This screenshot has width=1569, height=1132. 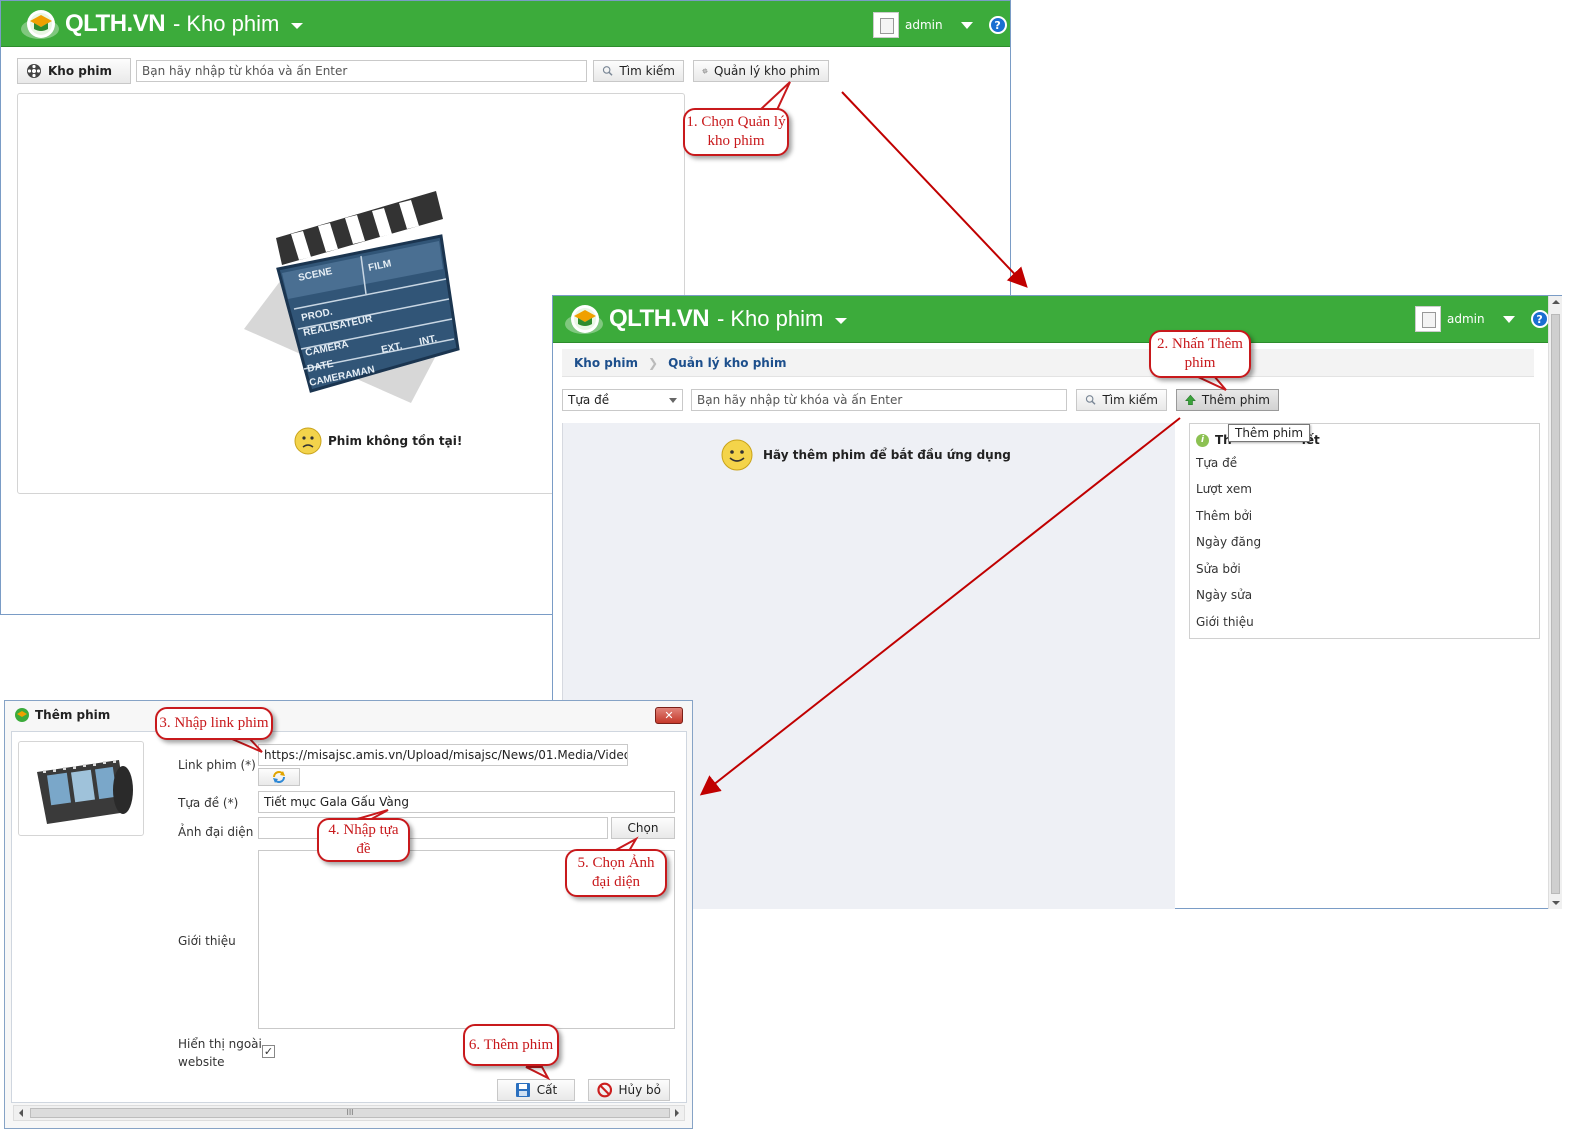 I want to click on website-checkbox: ✓, so click(x=268, y=1051).